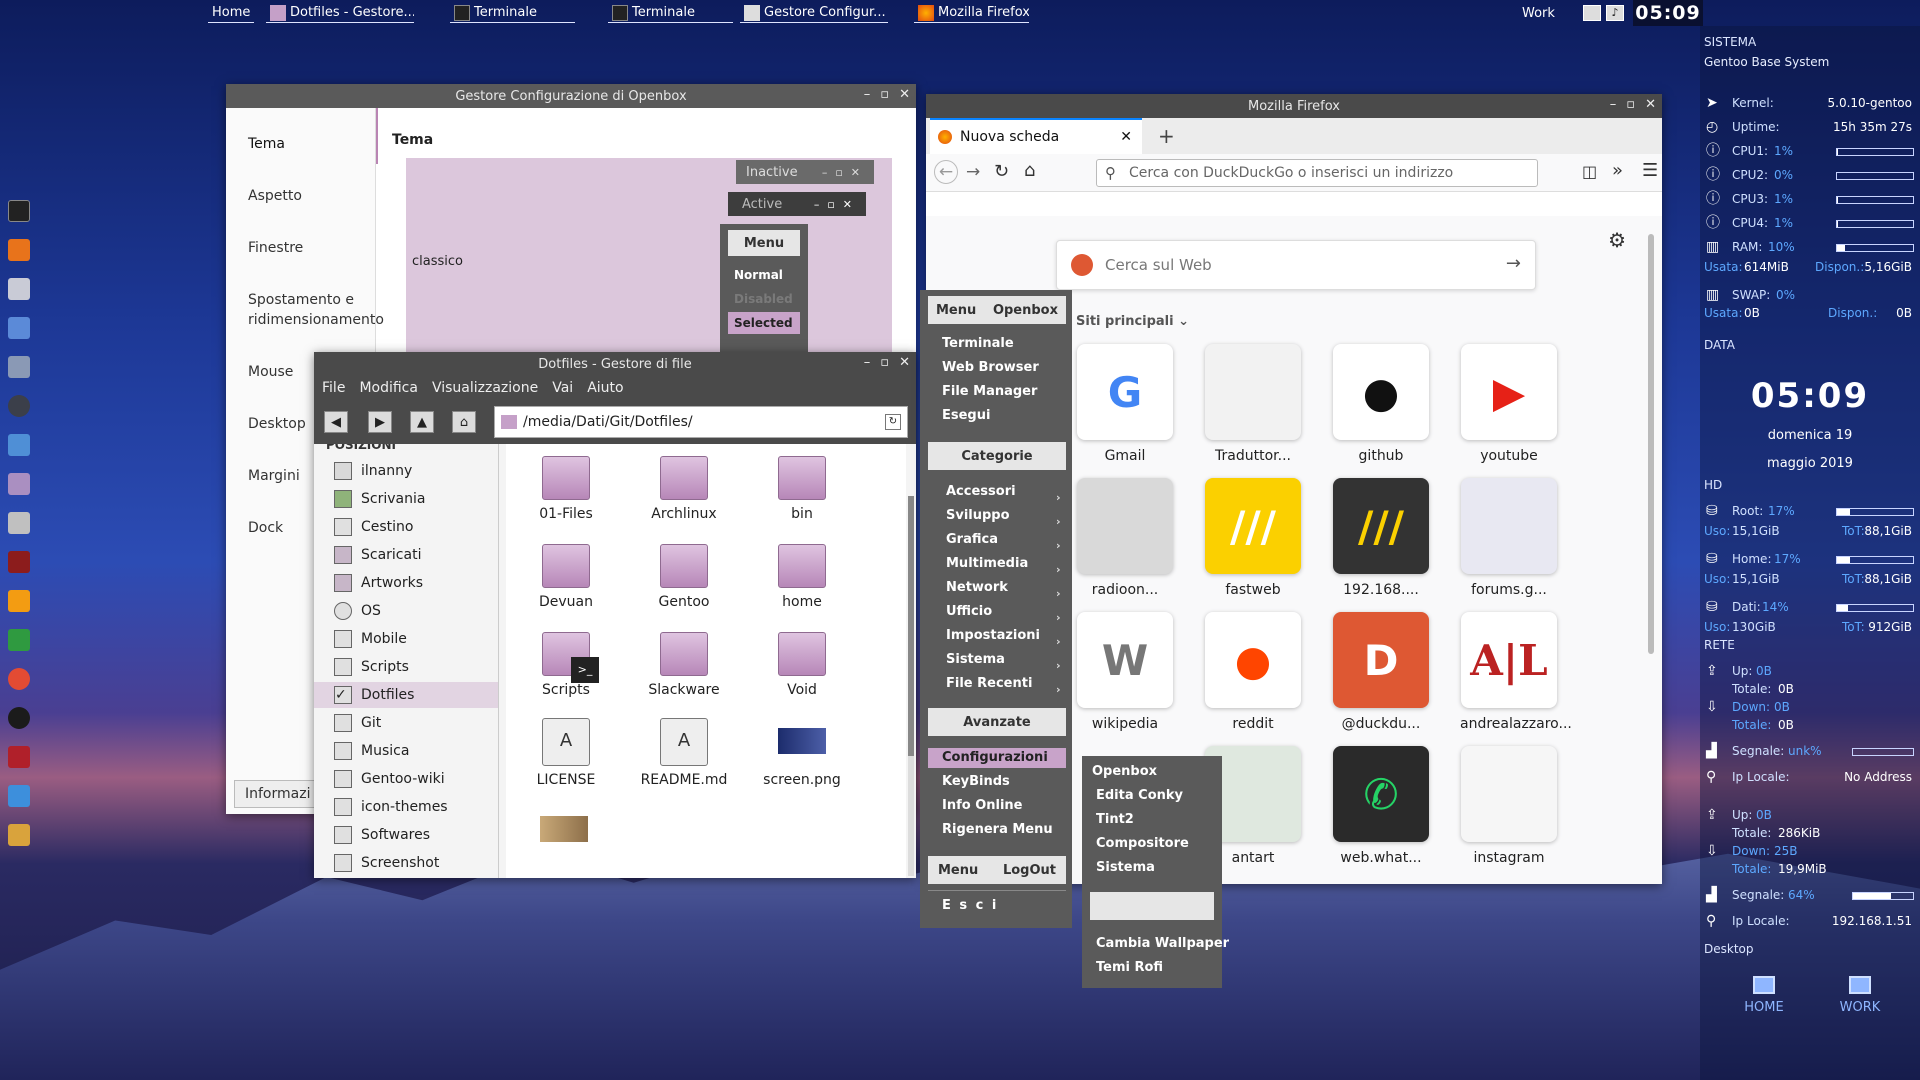 The image size is (1920, 1080). Describe the element at coordinates (1589, 171) in the screenshot. I see `sidebar-icon: ◫` at that location.